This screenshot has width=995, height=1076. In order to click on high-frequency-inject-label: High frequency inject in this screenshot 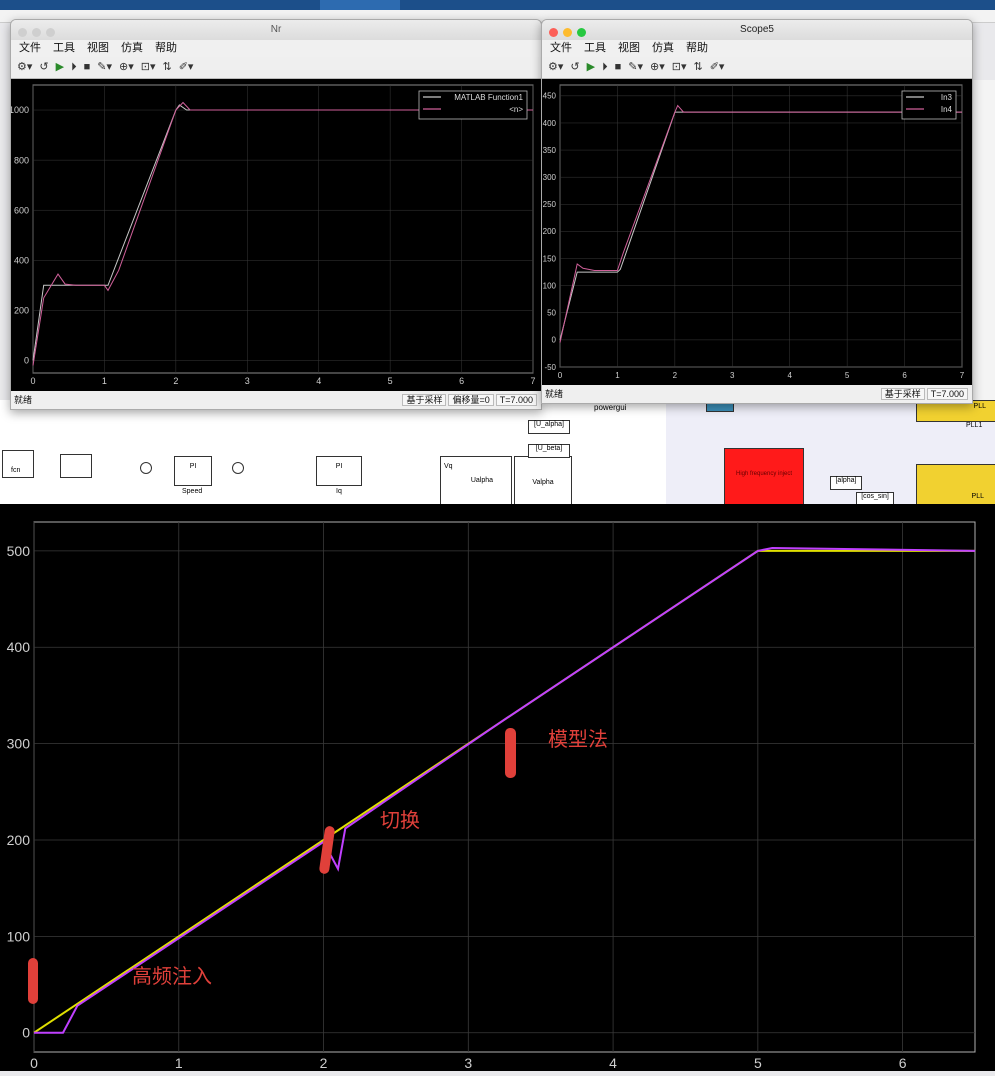, I will do `click(764, 474)`.